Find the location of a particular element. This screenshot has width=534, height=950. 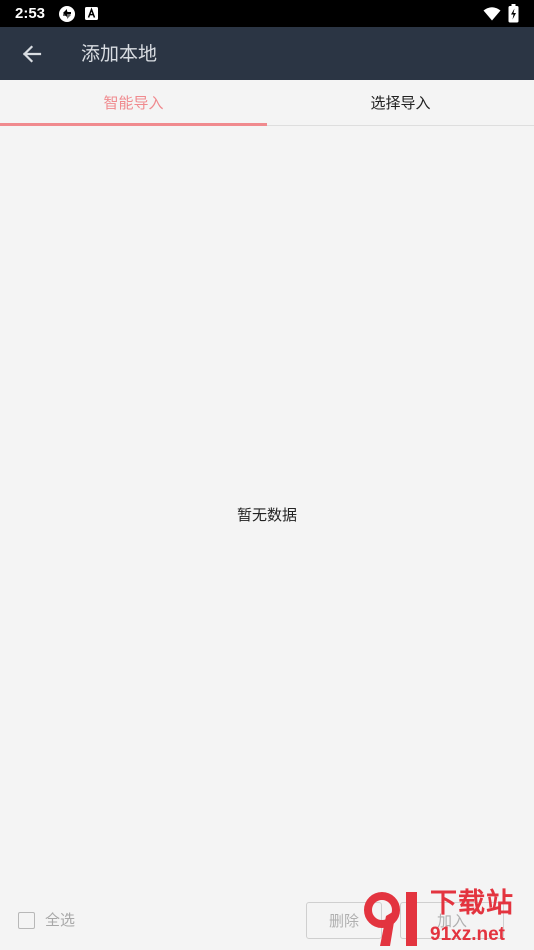

tab-indicator is located at coordinates (133, 124).